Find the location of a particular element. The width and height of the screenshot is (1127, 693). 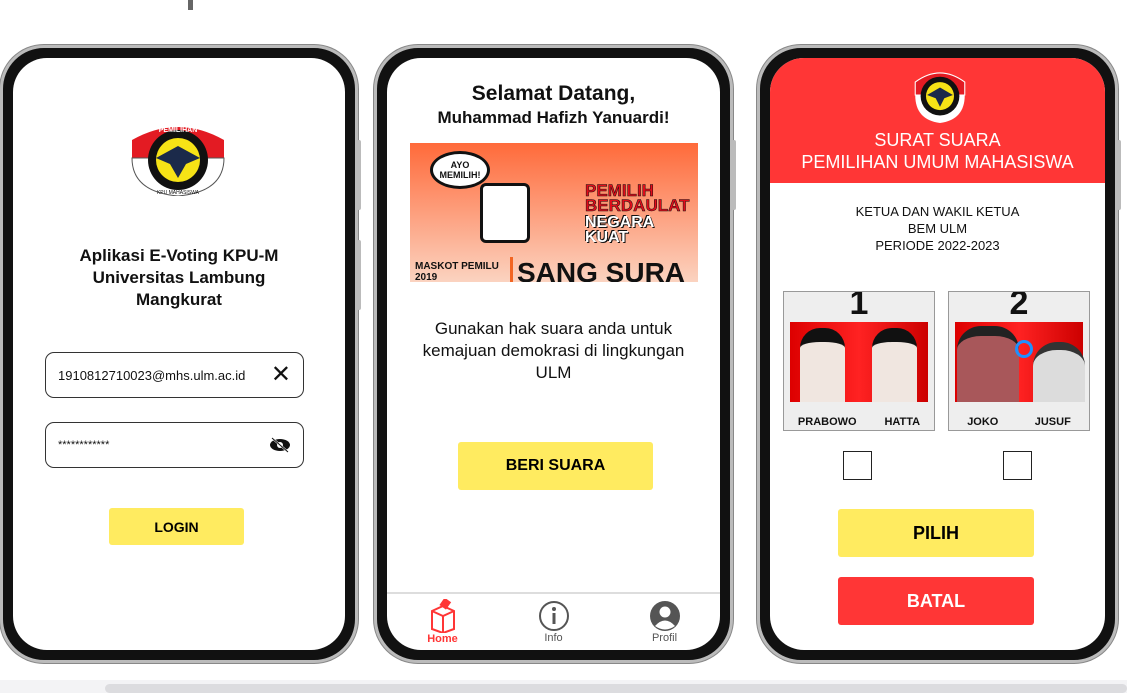

choose-button: PILIH is located at coordinates (936, 533).